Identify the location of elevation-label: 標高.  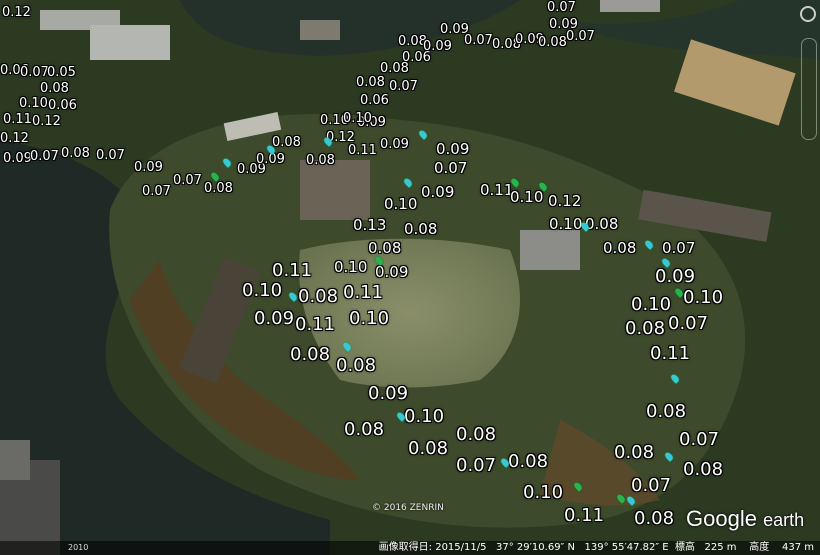
(684, 547).